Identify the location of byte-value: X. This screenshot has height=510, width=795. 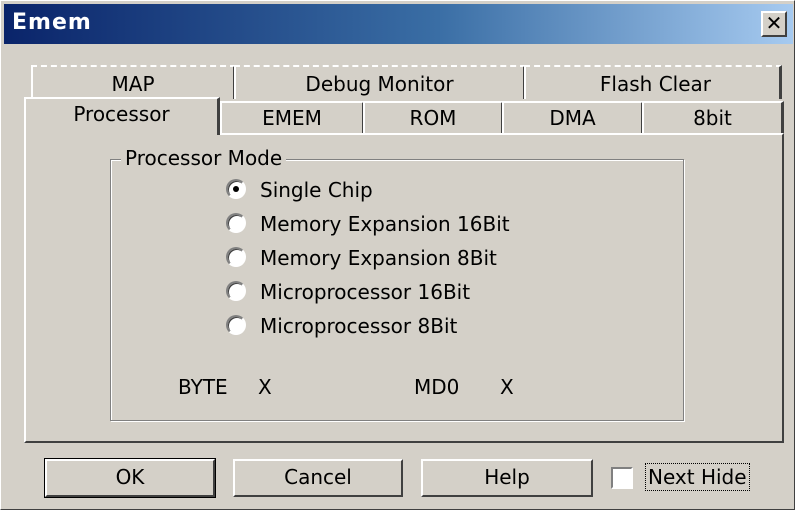
(265, 387).